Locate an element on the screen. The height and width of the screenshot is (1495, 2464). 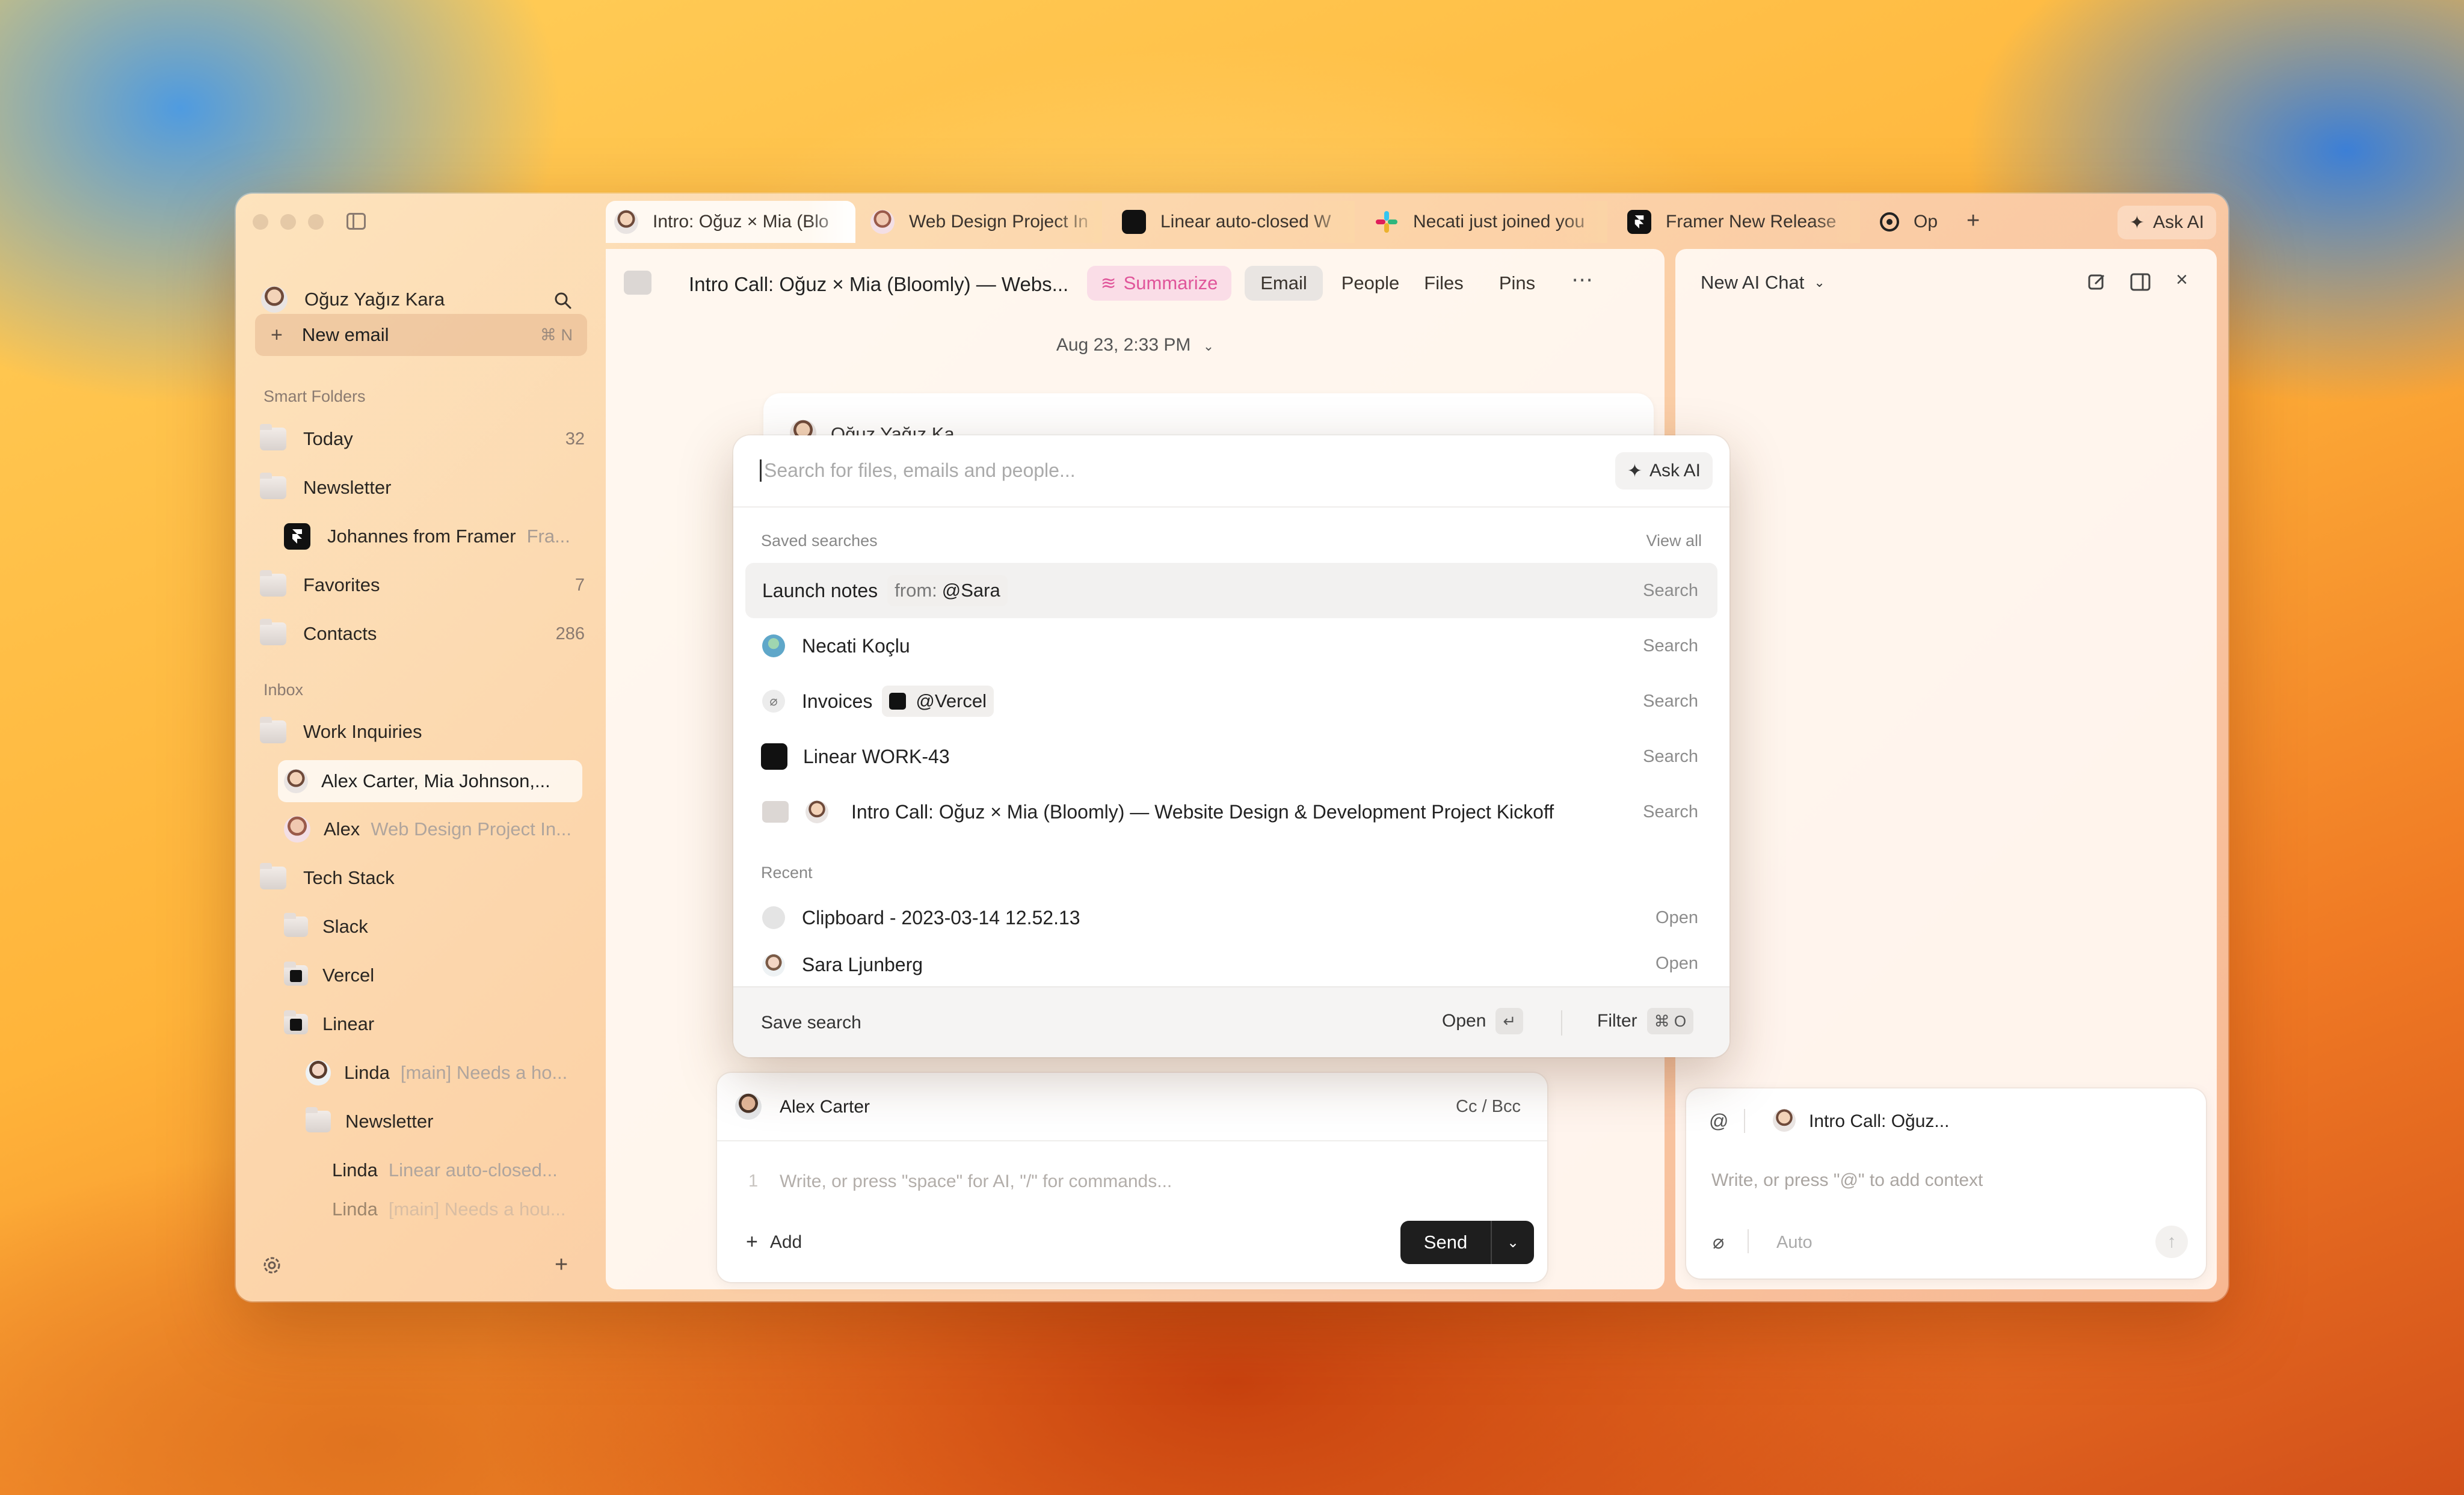
close-window-button is located at coordinates (260, 222).